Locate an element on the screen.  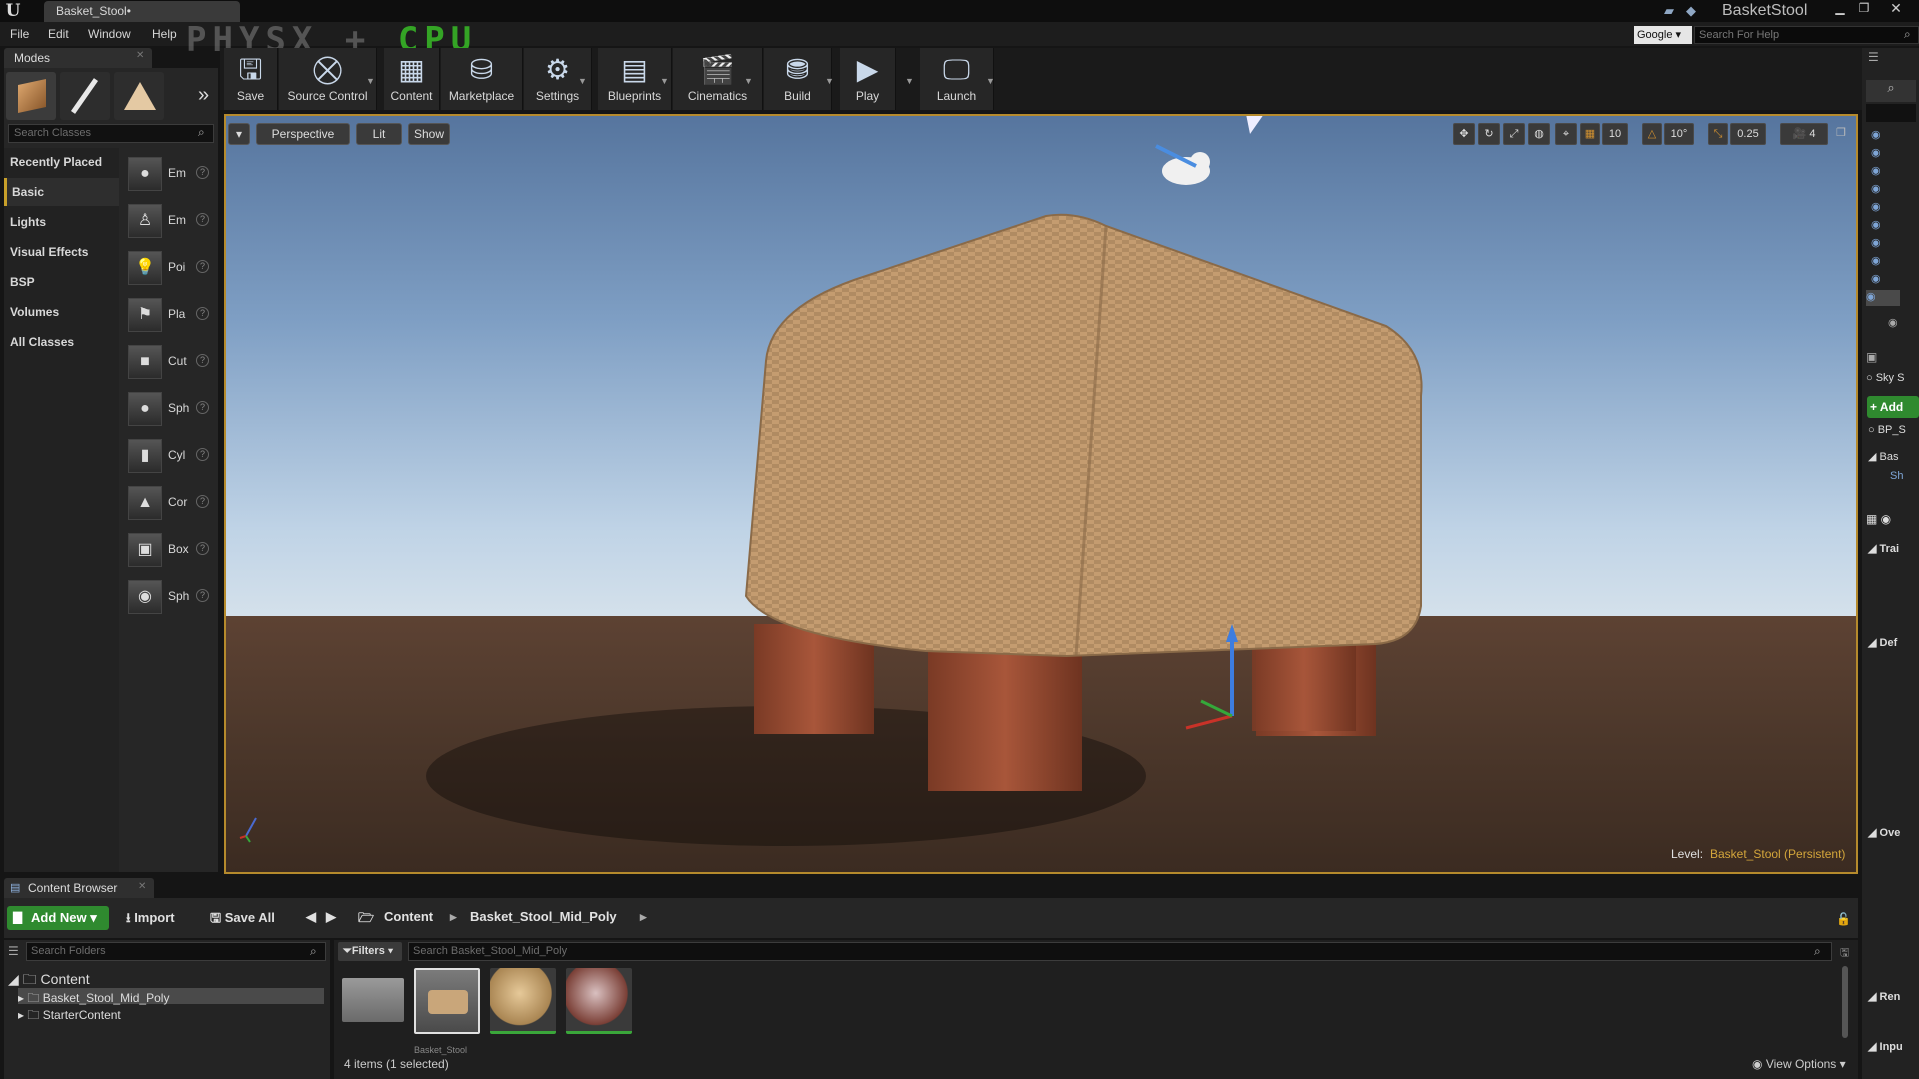
search-assets-input: Search Basket_Stool_Mid_Poly is located at coordinates (1120, 951).